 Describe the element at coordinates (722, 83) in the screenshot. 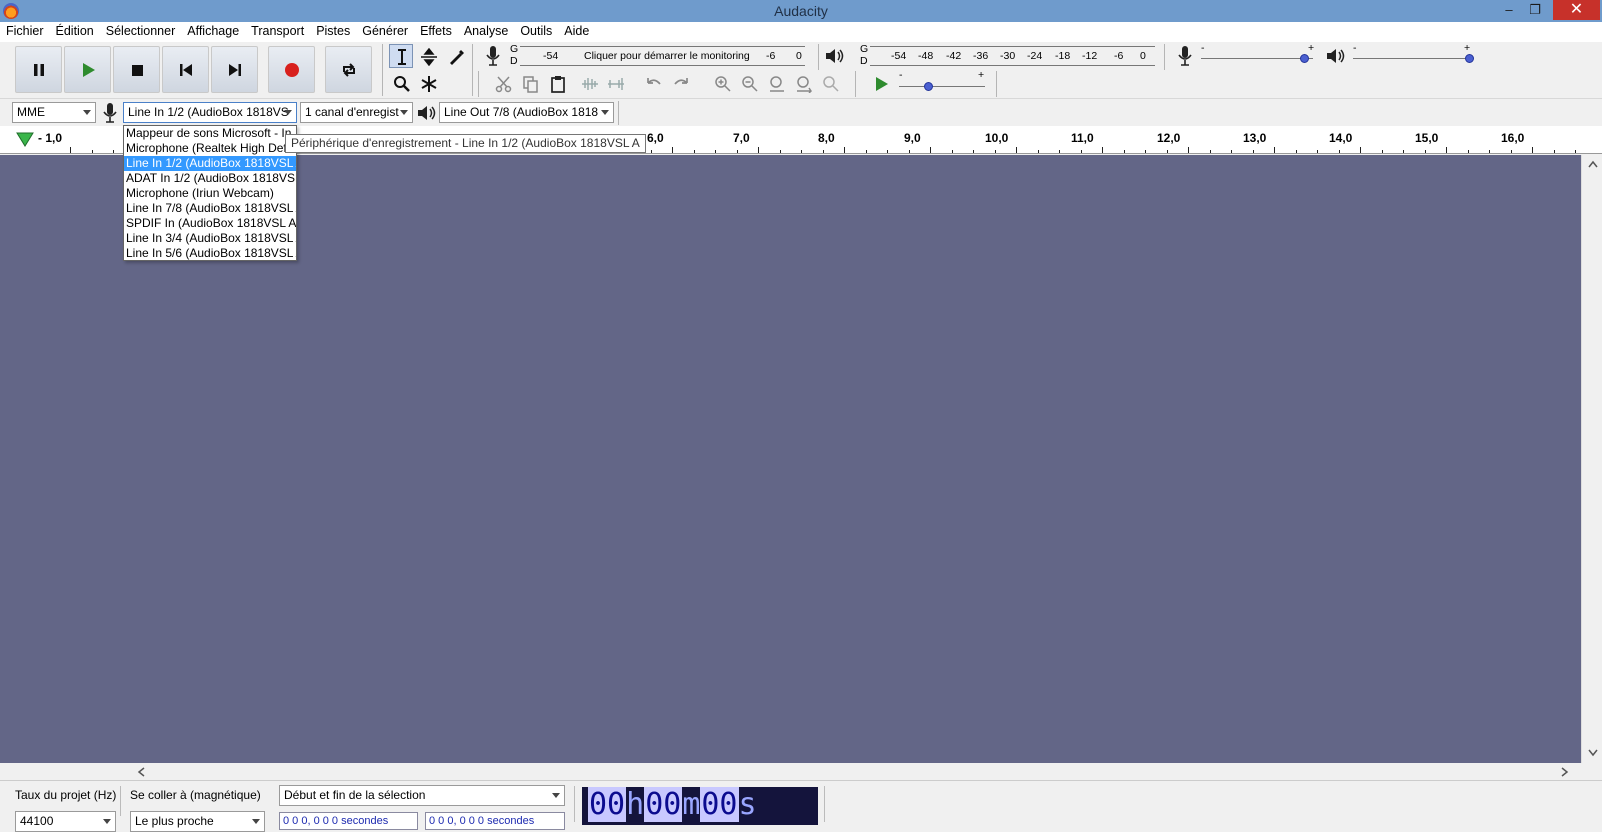

I see `zoom-in-button` at that location.